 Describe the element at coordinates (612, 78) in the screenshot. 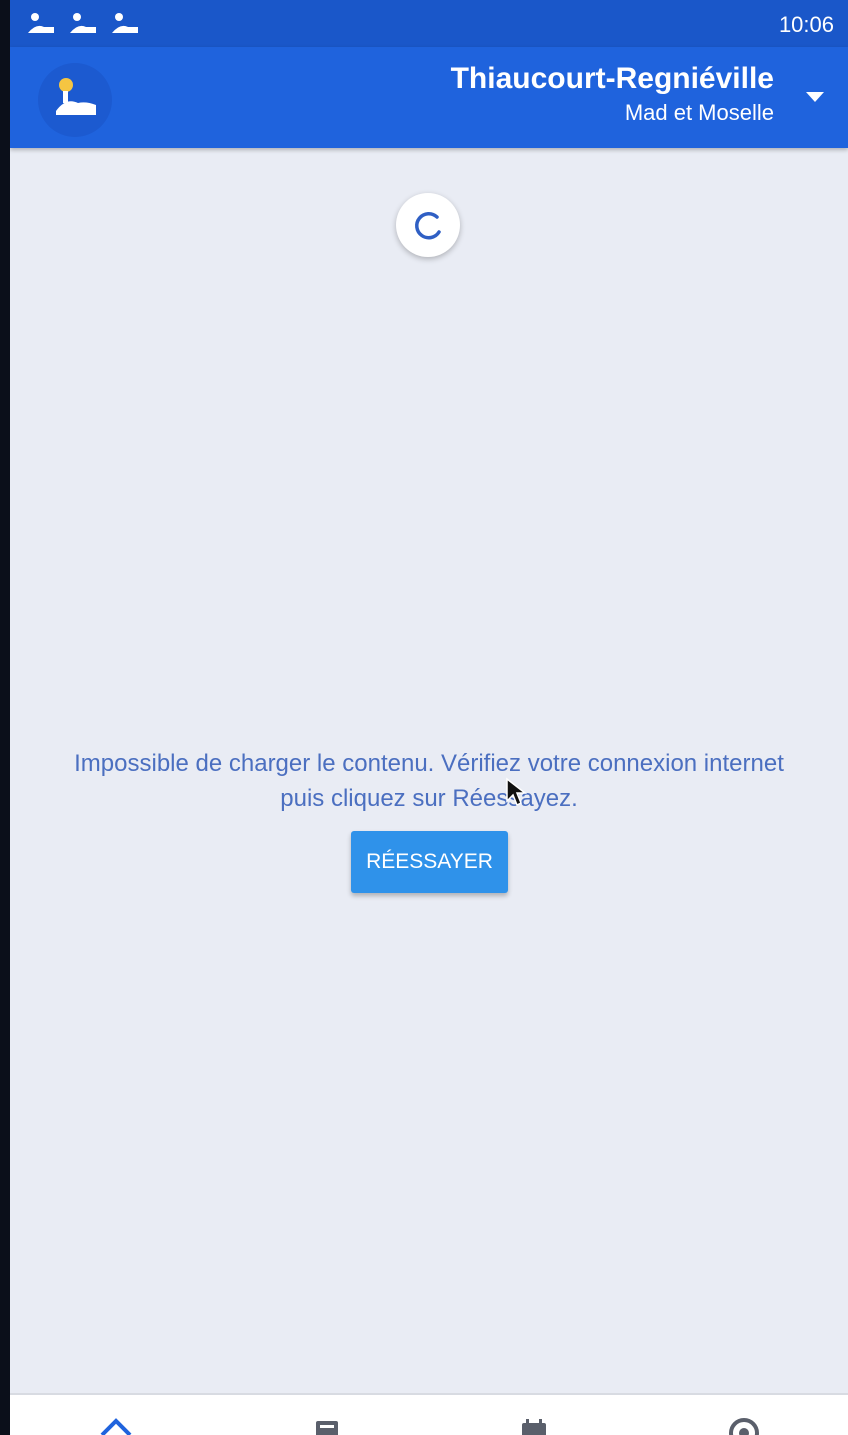

I see `town-name: Thiaucourt-Regniéville` at that location.